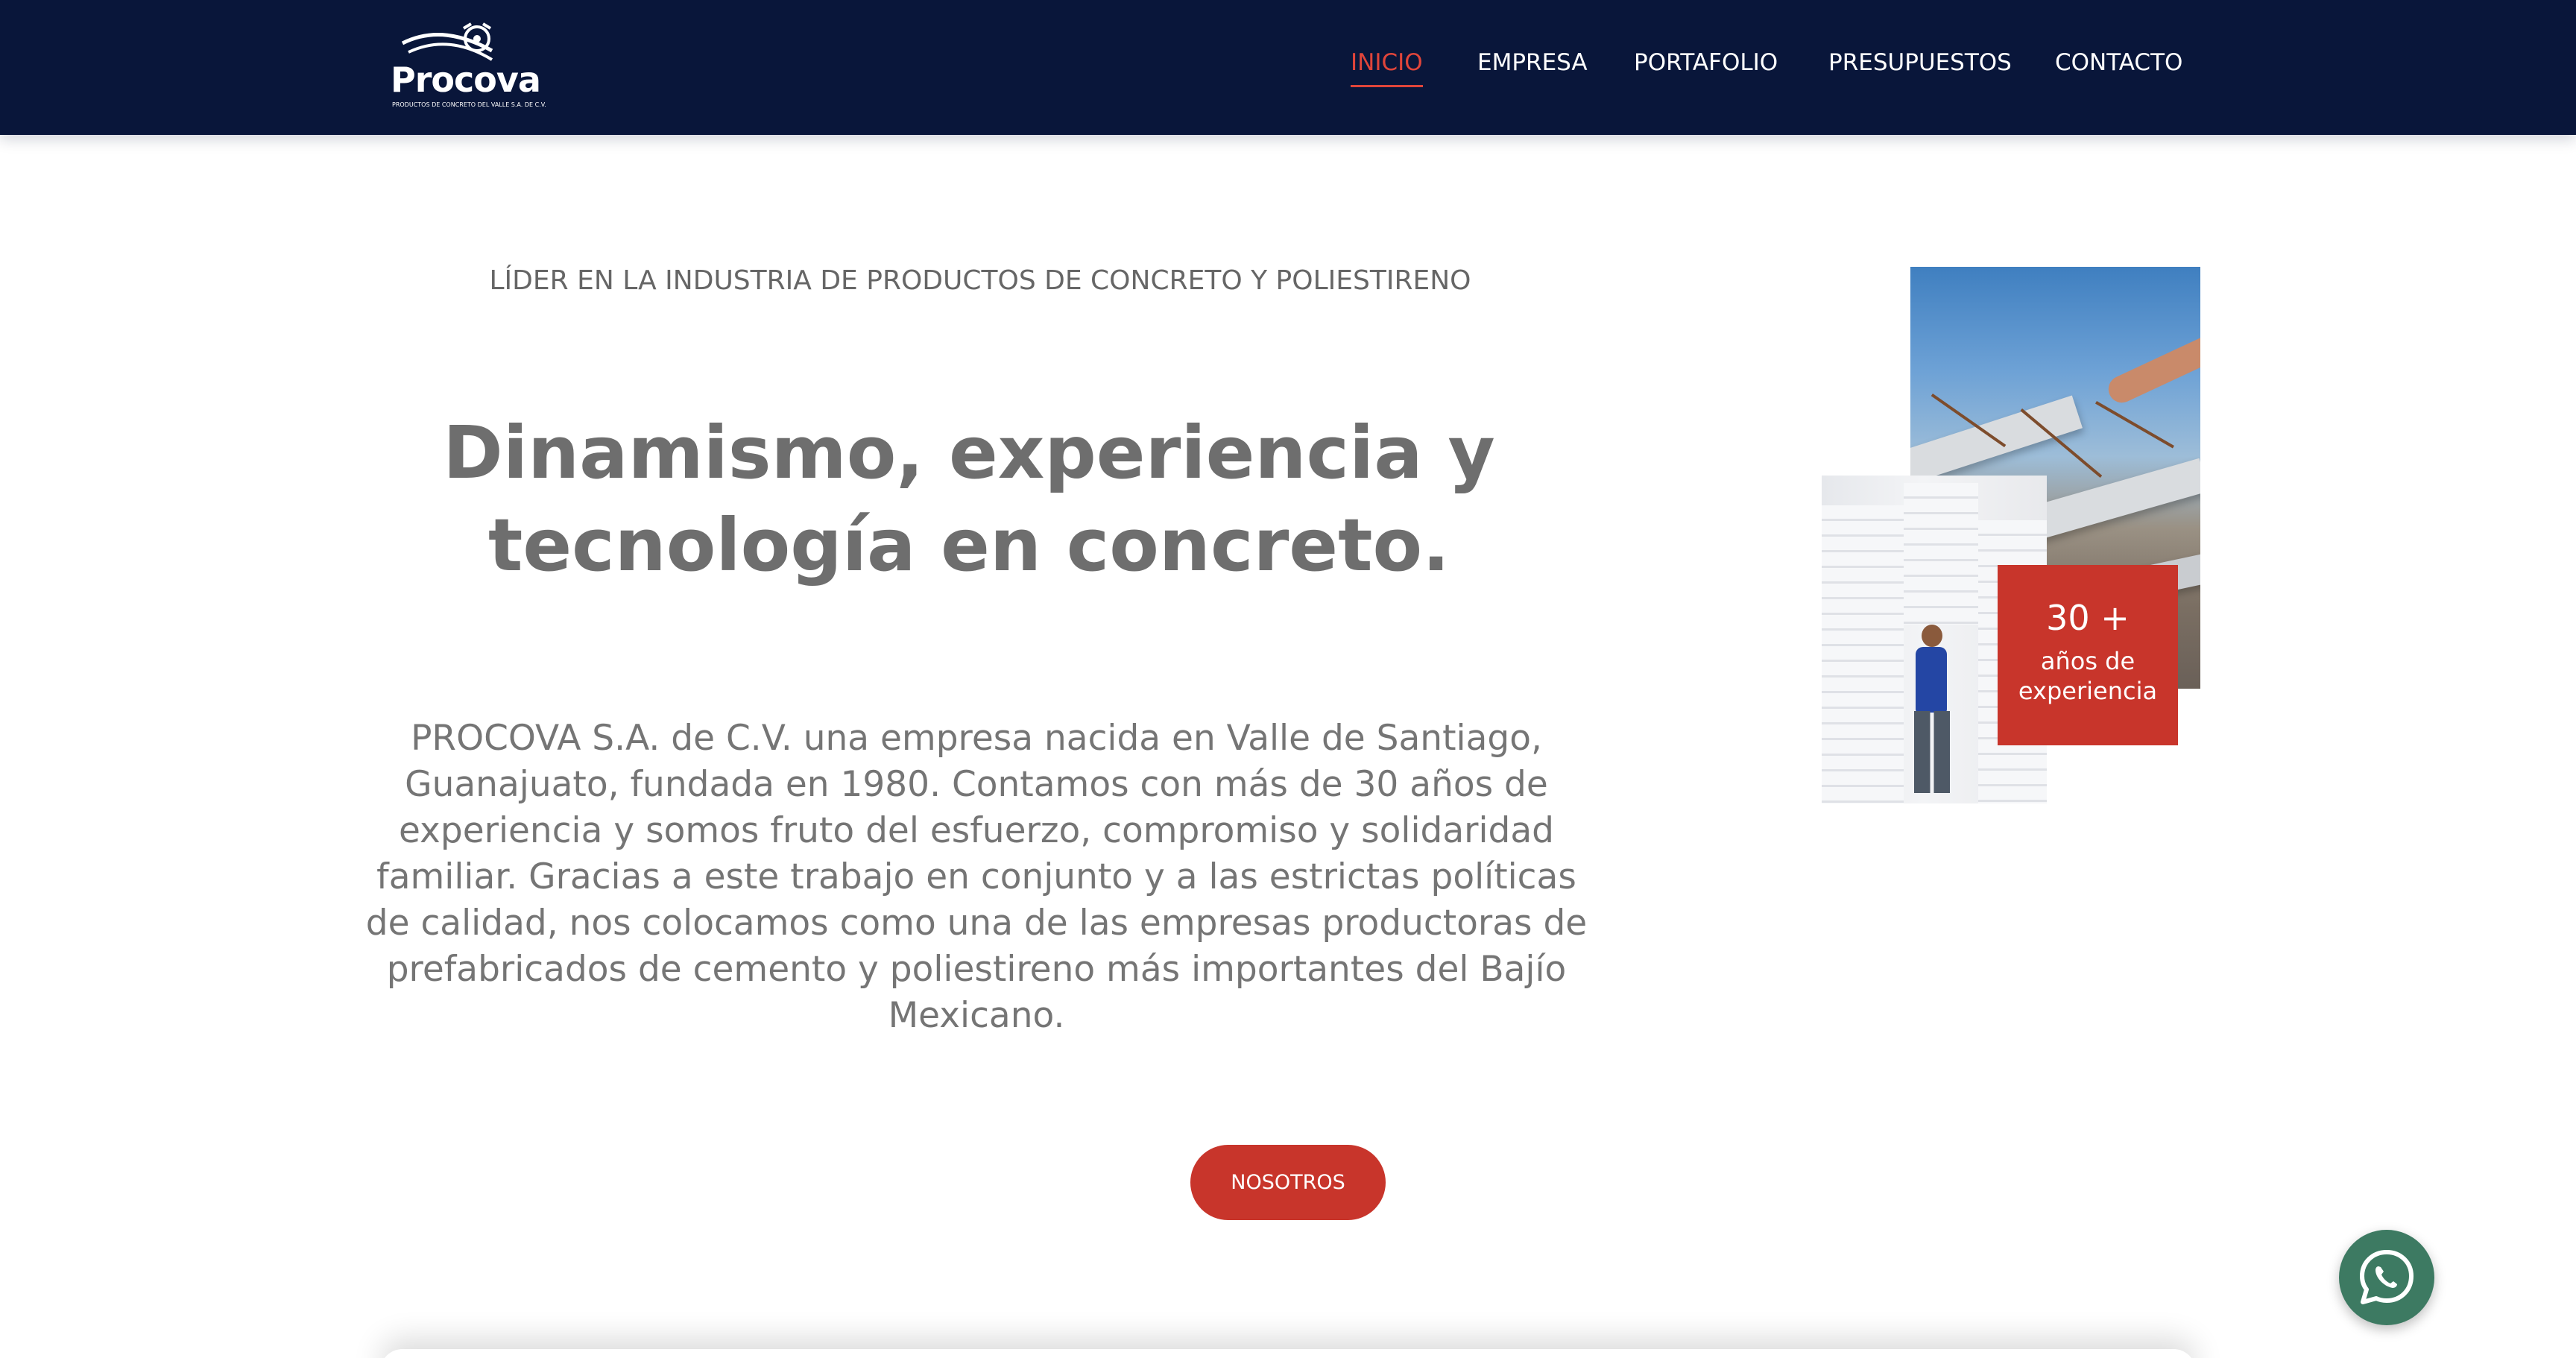  Describe the element at coordinates (2118, 66) in the screenshot. I see `nav-contacto: CONTACTO` at that location.